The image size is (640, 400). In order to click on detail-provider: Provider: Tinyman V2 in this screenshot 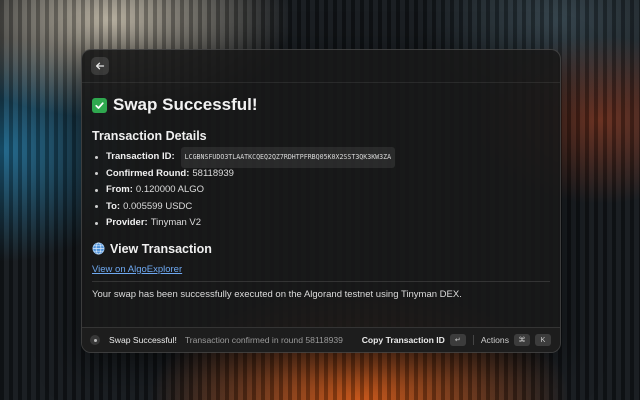, I will do `click(322, 223)`.